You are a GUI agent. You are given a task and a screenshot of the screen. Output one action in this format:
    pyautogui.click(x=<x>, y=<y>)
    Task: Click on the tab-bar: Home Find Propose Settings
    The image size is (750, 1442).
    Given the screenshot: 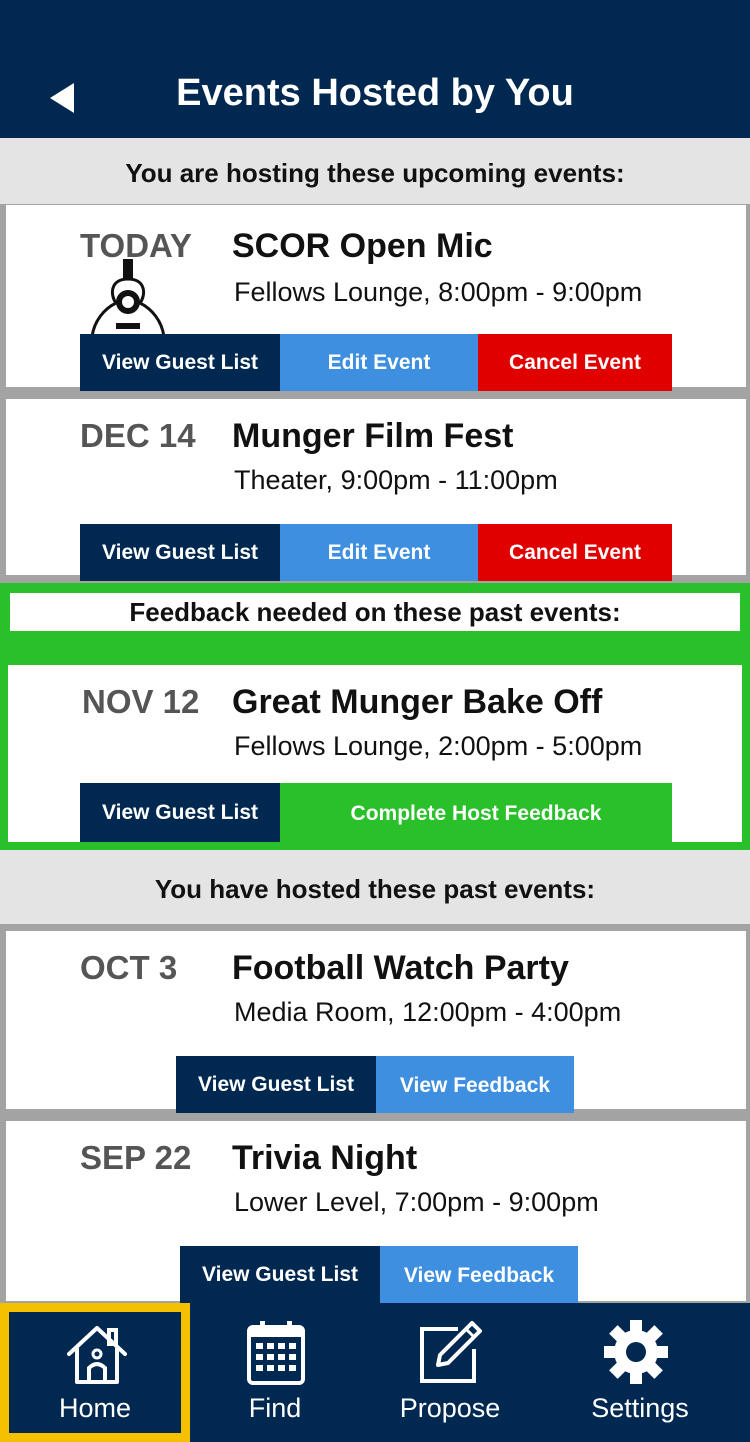 What is the action you would take?
    pyautogui.click(x=375, y=1372)
    